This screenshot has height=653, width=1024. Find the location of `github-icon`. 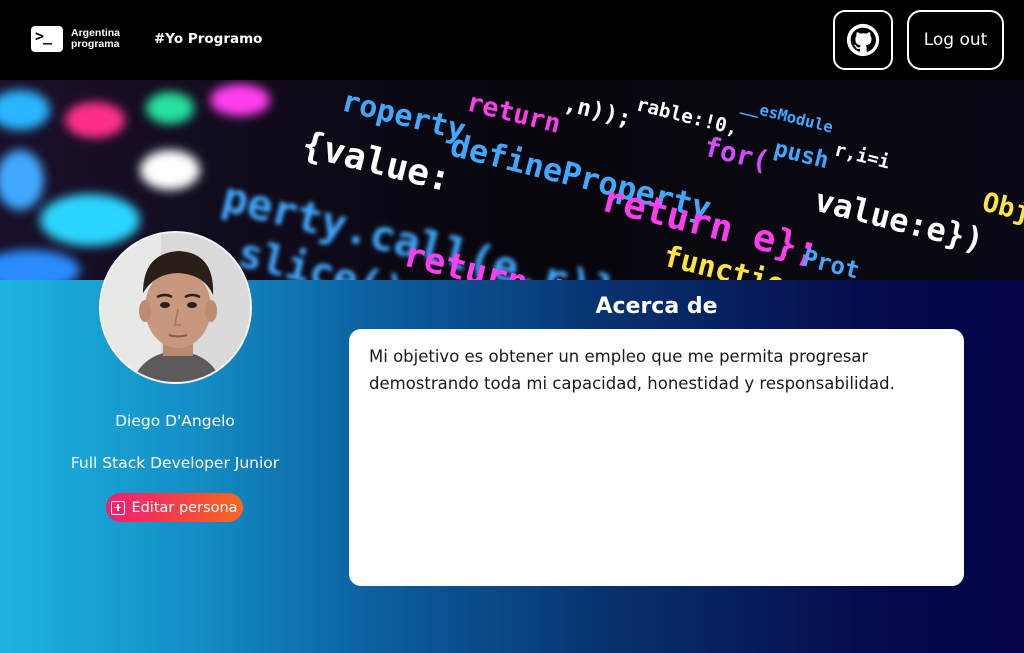

github-icon is located at coordinates (863, 40).